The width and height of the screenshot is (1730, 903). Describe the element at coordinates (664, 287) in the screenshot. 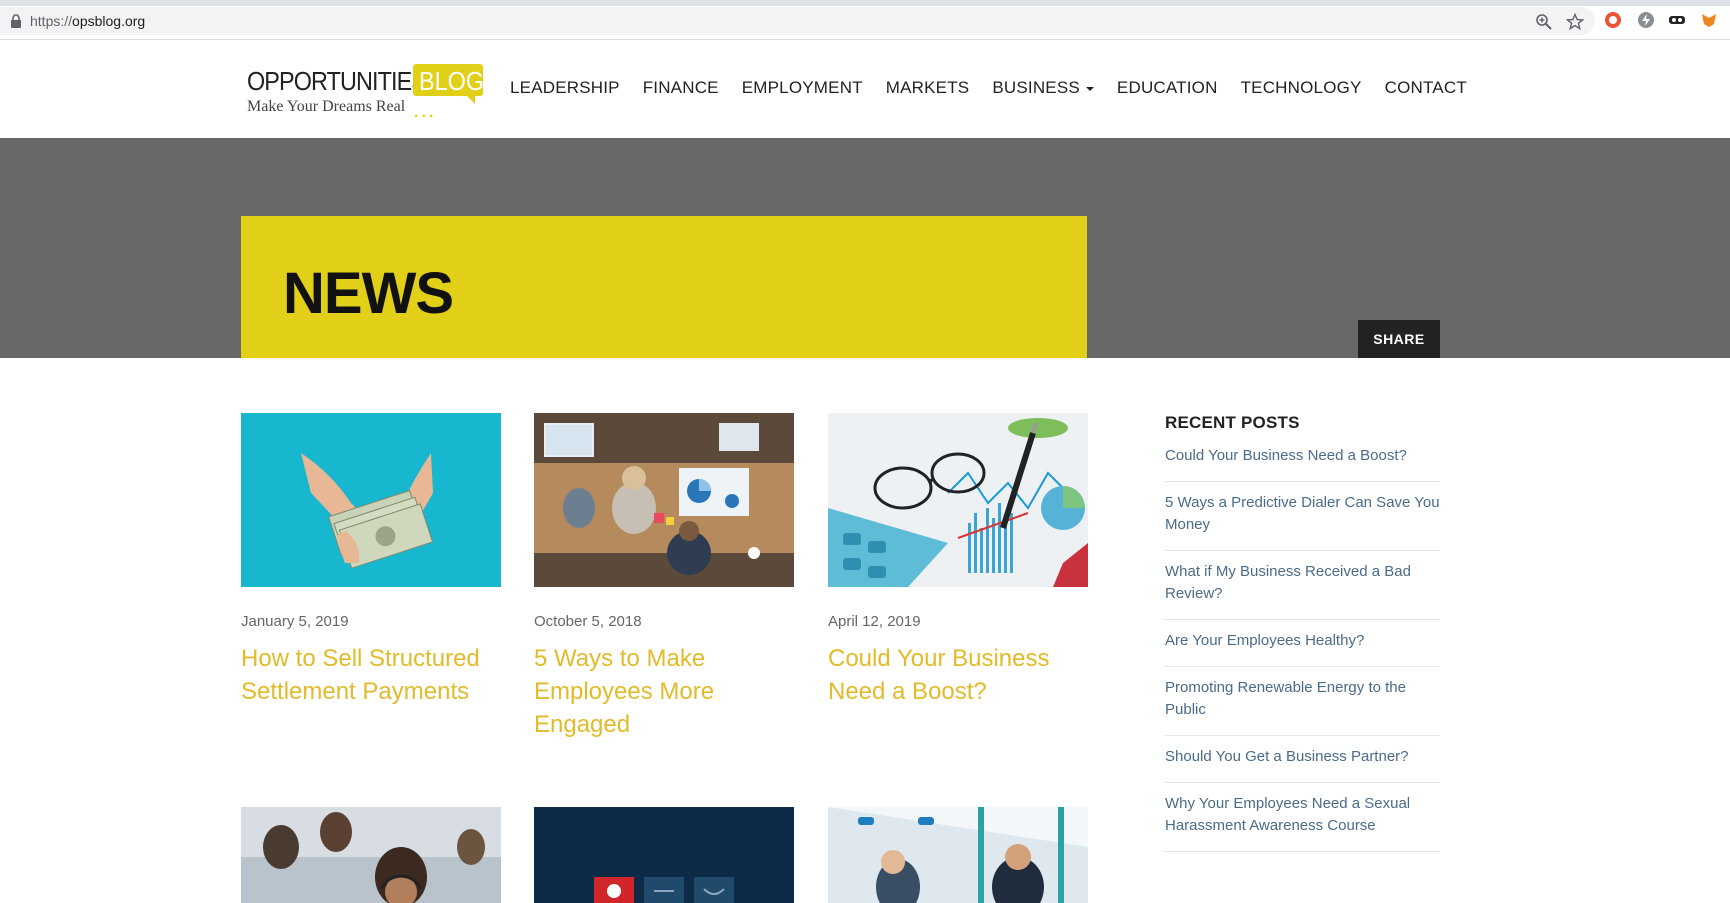

I see `hero-title-box: NEWS` at that location.